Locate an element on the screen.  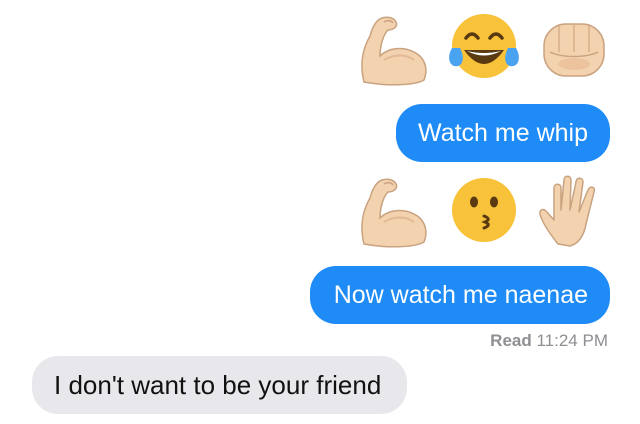
kissing-face-icon is located at coordinates (484, 210).